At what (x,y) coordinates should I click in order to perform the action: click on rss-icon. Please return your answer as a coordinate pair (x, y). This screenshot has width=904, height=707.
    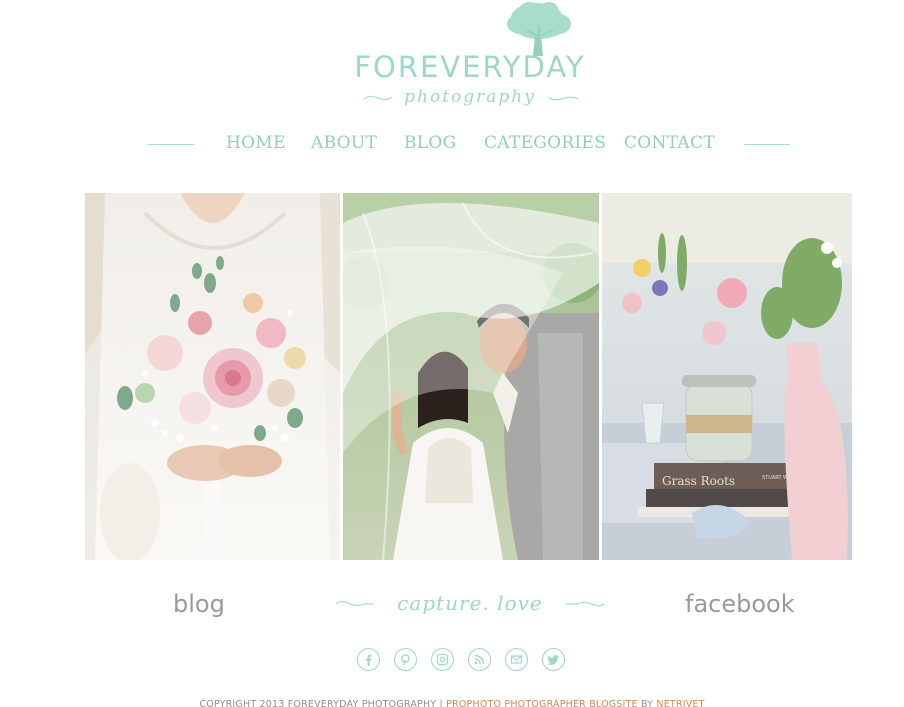
    Looking at the image, I should click on (479, 659).